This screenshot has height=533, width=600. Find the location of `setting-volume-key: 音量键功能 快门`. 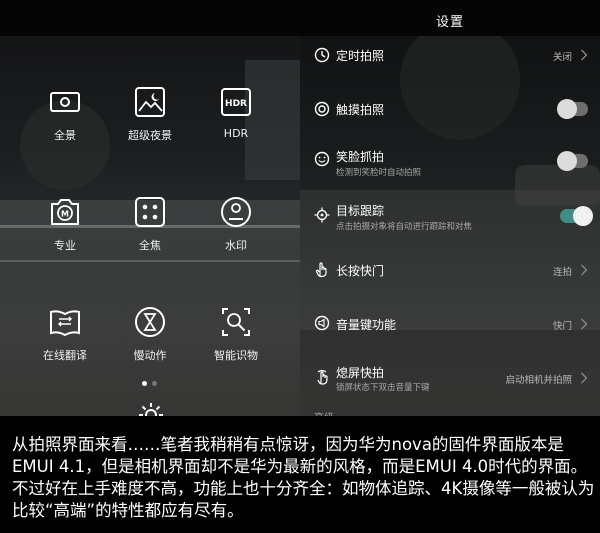

setting-volume-key: 音量键功能 快门 is located at coordinates (450, 324).